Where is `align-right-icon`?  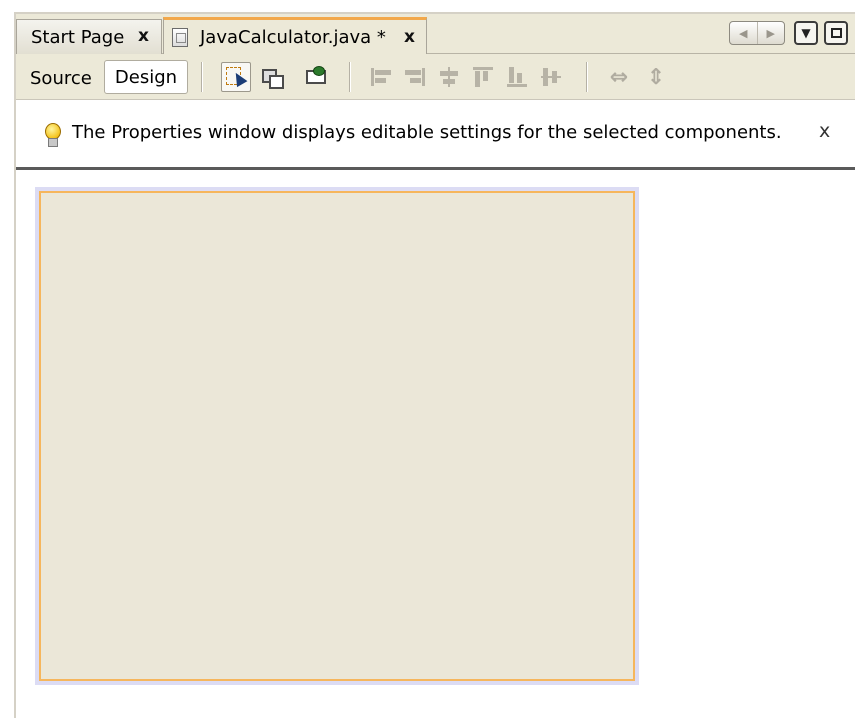 align-right-icon is located at coordinates (415, 77).